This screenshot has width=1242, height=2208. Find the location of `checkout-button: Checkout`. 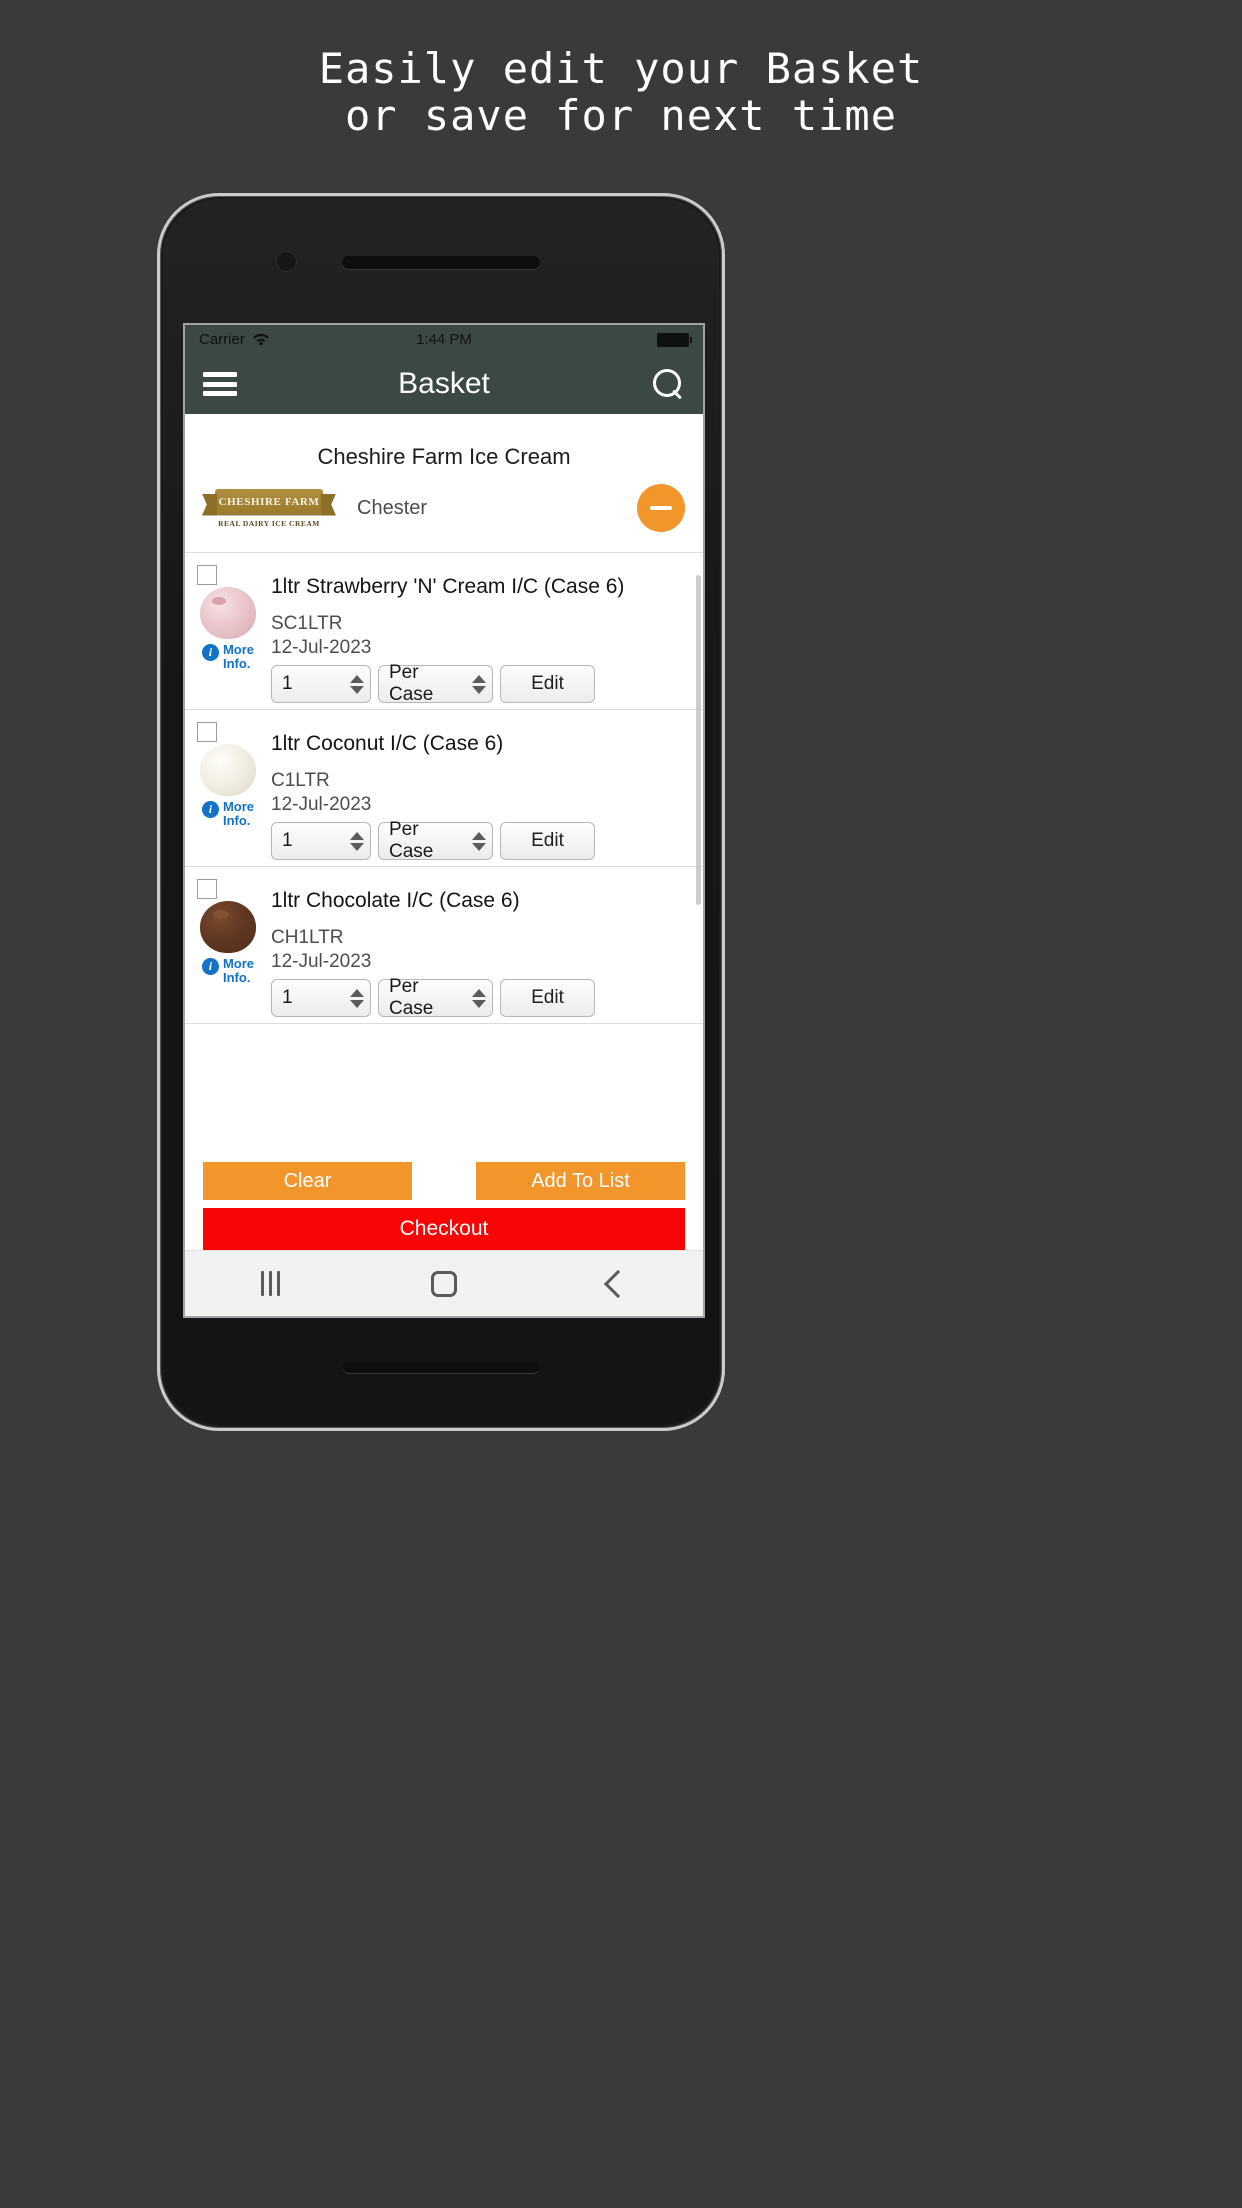

checkout-button: Checkout is located at coordinates (444, 1229).